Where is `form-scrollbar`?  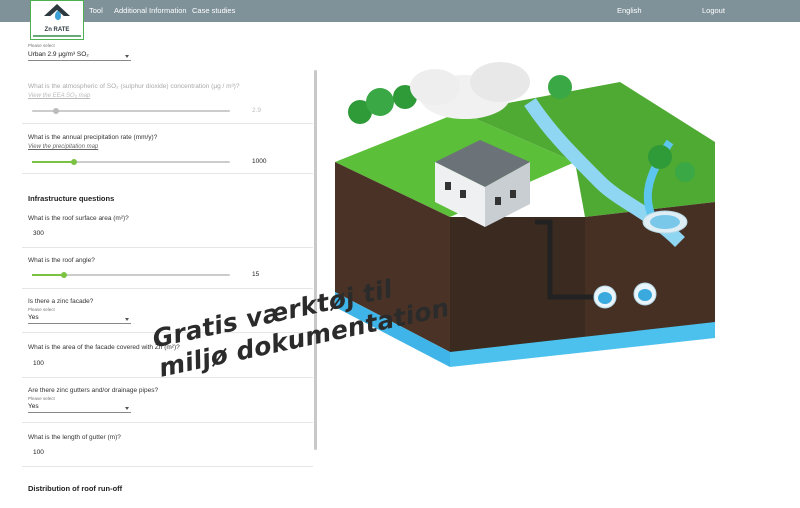 form-scrollbar is located at coordinates (315, 260).